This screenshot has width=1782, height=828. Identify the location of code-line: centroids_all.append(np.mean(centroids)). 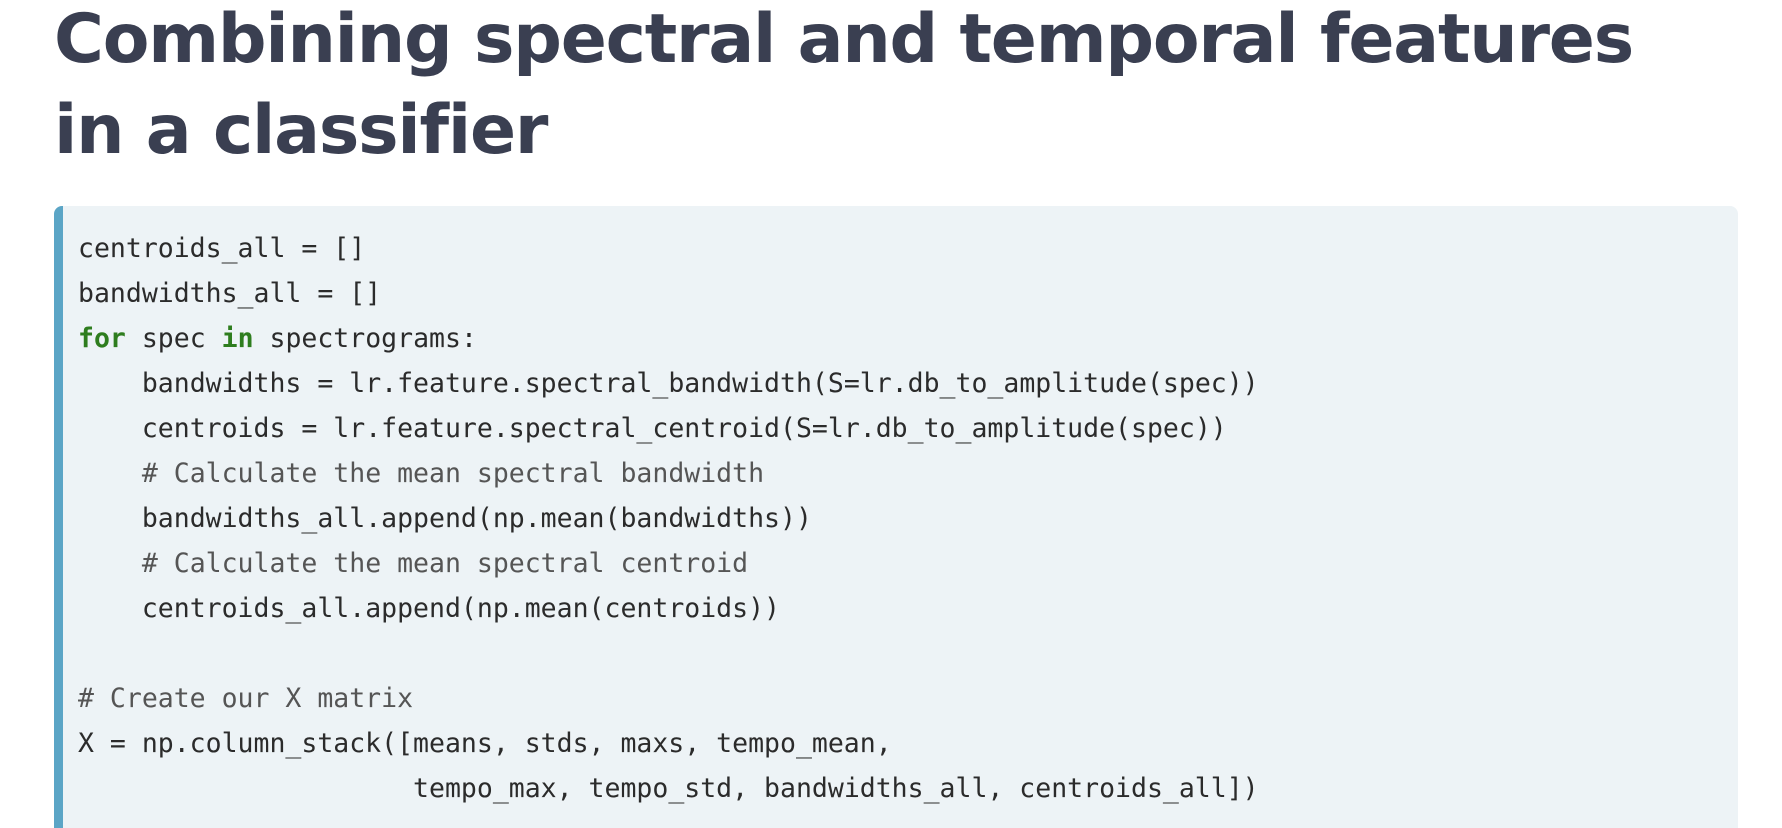
(668, 608).